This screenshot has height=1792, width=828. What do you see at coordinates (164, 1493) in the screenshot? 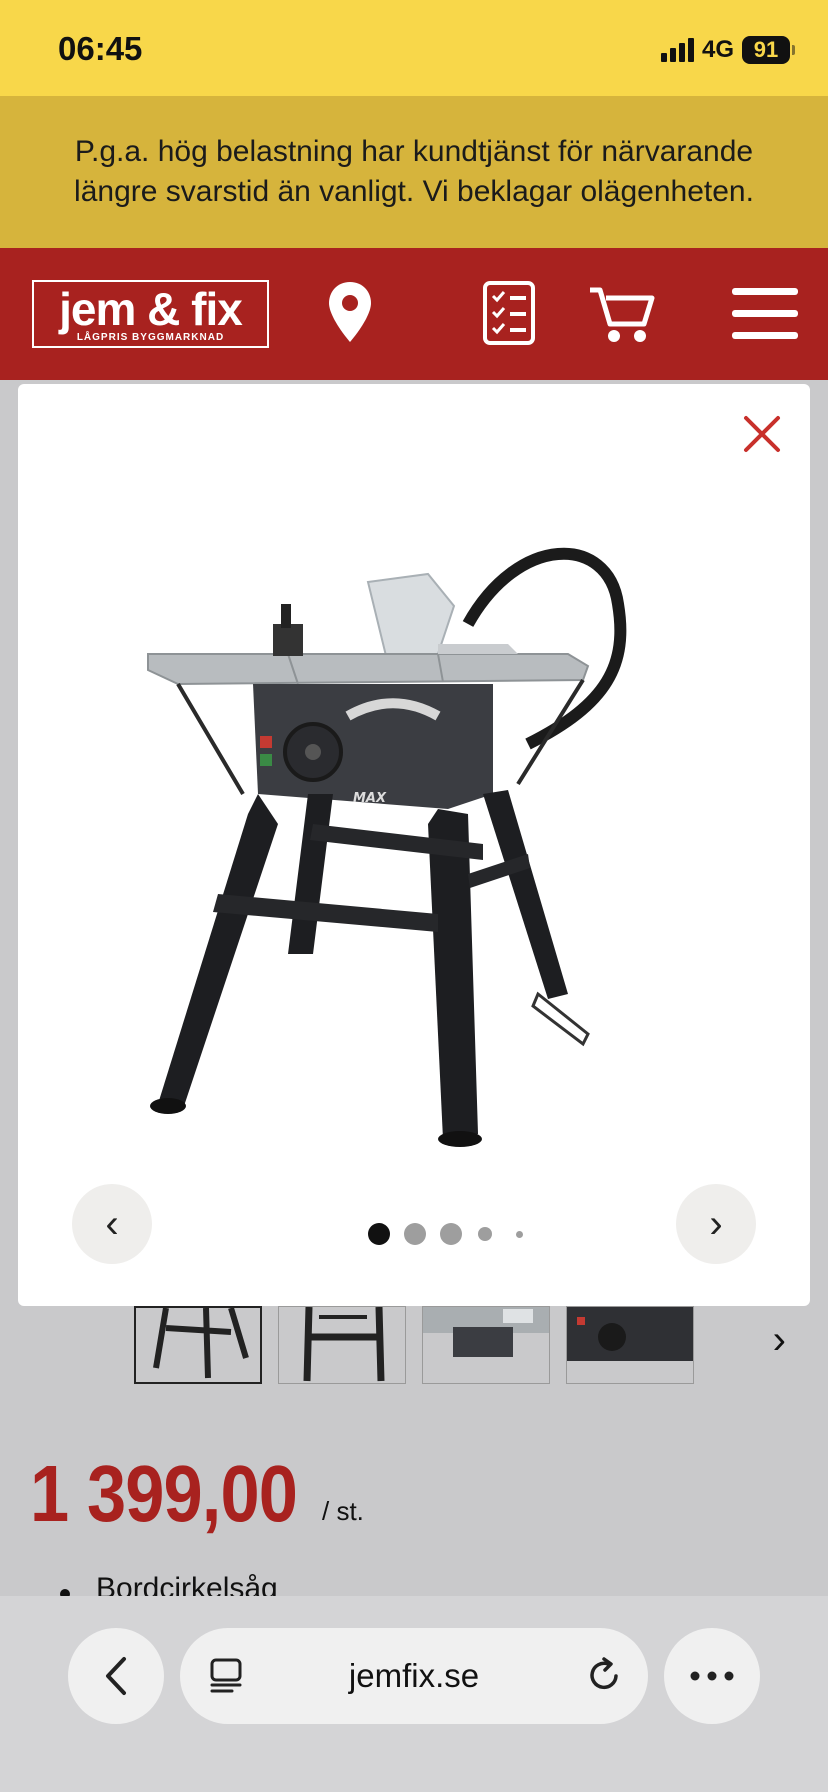
I see `product-price: 1 399,00` at bounding box center [164, 1493].